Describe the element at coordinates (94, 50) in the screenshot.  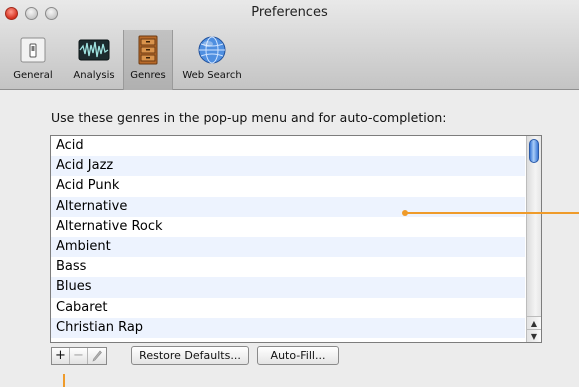
I see `waveform-icon` at that location.